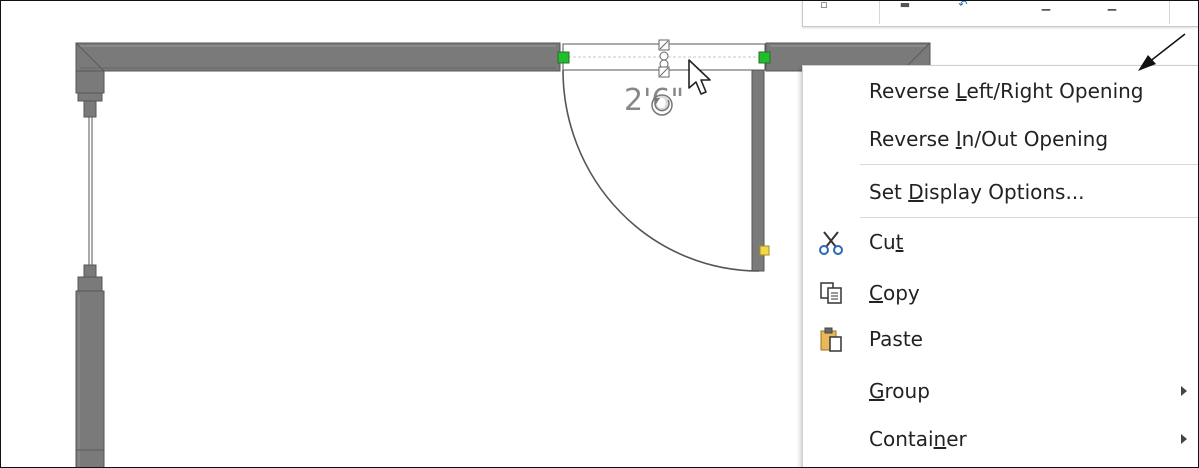 The width and height of the screenshot is (1199, 468). Describe the element at coordinates (90, 191) in the screenshot. I see `left-window` at that location.